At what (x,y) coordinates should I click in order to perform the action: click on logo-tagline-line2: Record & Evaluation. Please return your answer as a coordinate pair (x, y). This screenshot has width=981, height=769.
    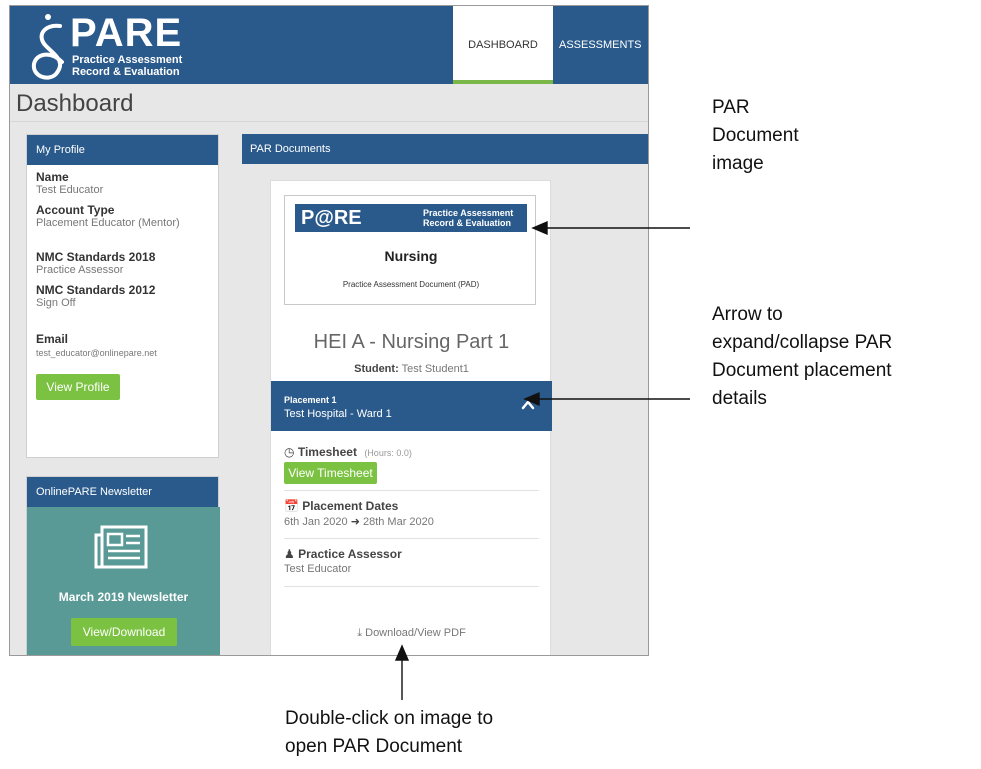
    Looking at the image, I should click on (126, 72).